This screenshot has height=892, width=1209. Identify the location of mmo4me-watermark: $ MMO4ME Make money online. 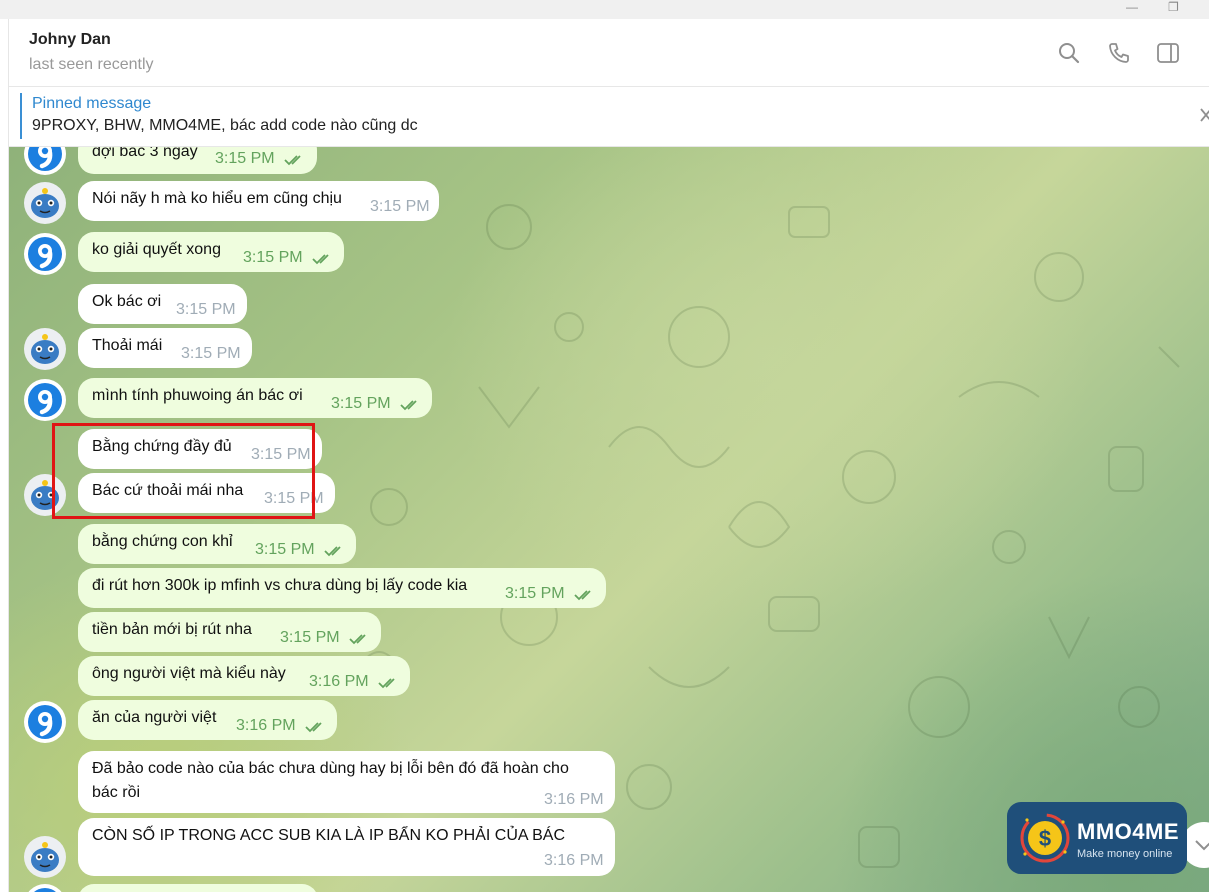
(1097, 838).